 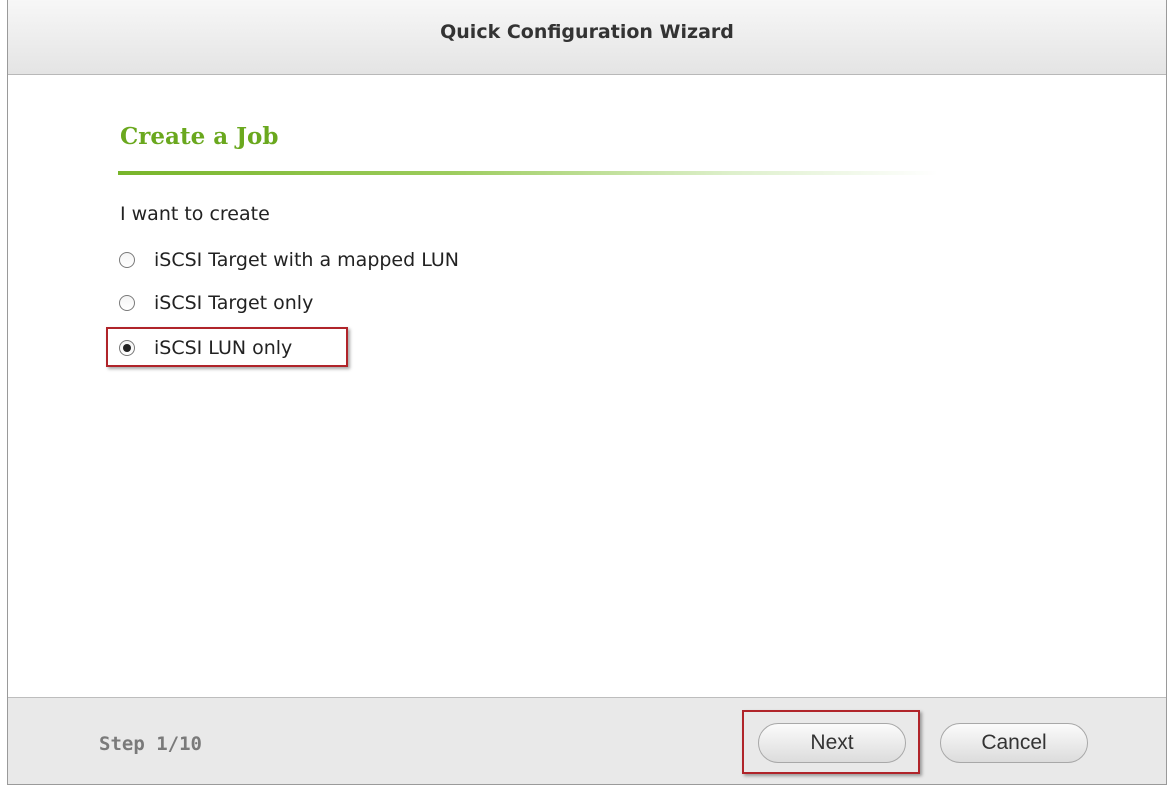 I want to click on dialog-title: Quick Configuration Wizard, so click(x=587, y=32).